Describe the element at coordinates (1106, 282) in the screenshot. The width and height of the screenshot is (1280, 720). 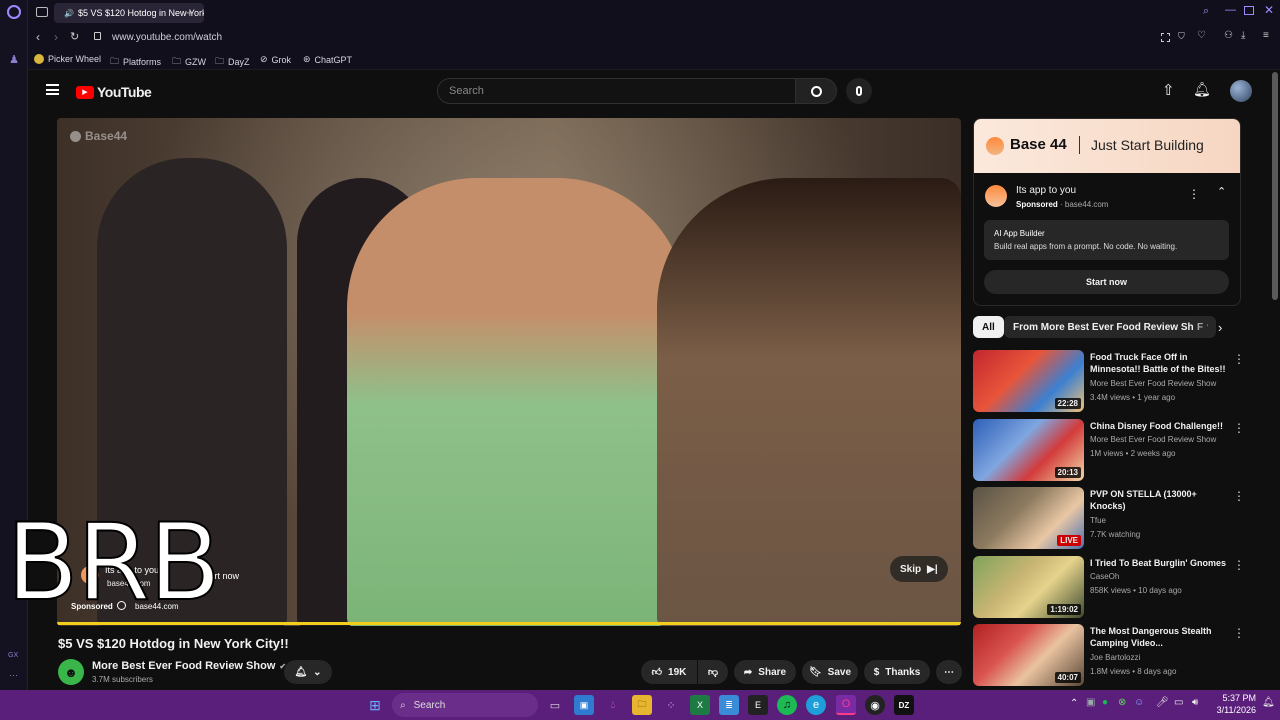
I see `ad-start-now-button: Start now` at that location.